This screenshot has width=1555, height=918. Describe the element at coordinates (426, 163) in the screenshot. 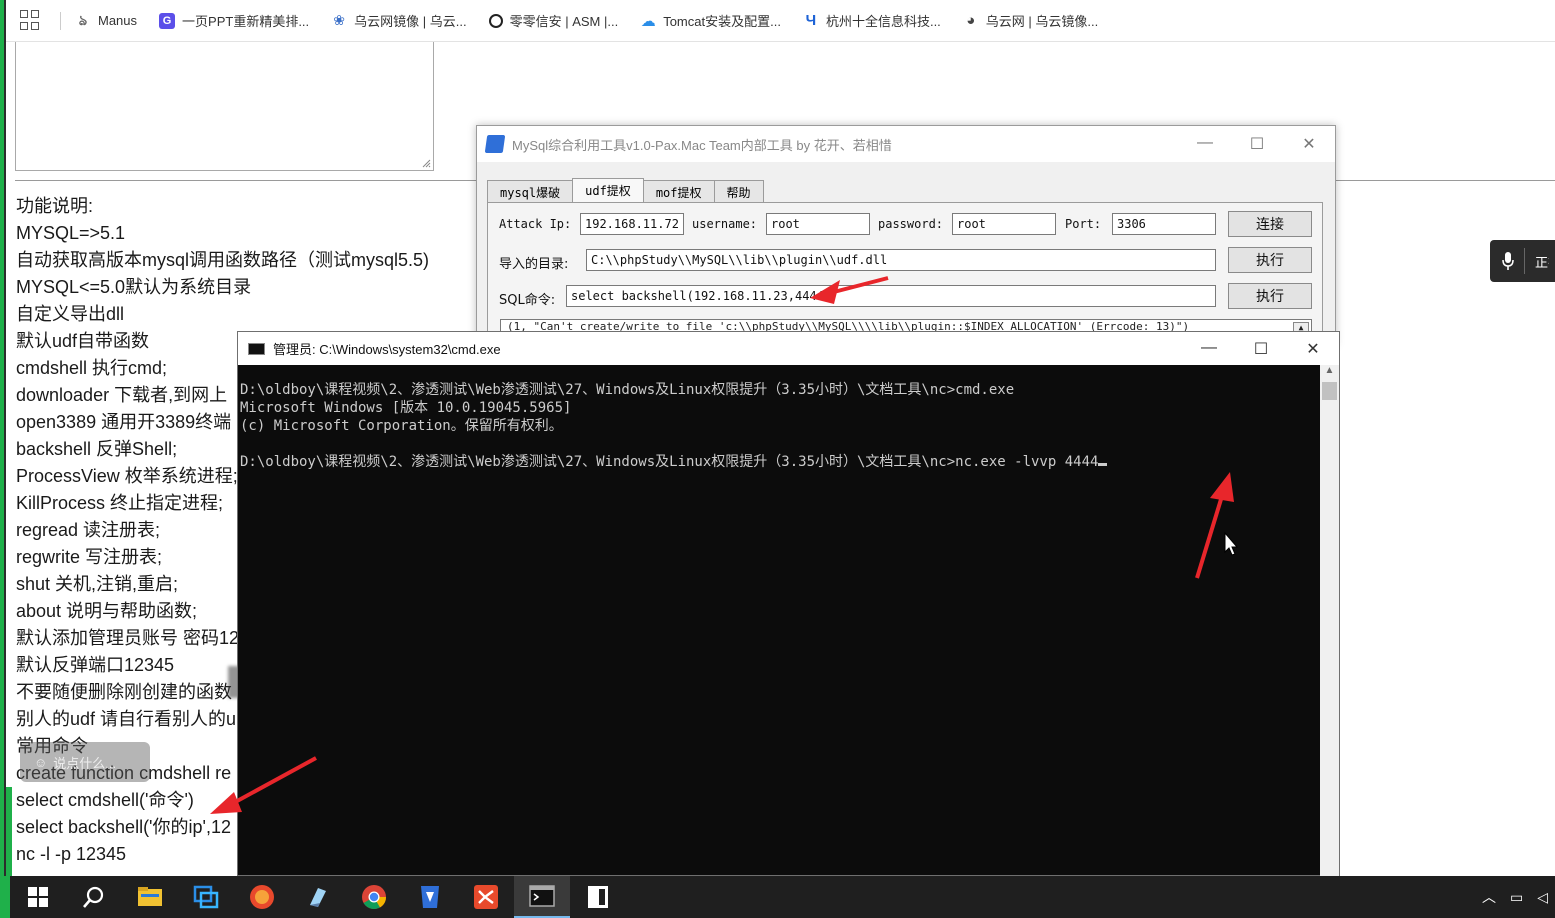

I see `resize-grip-icon` at that location.